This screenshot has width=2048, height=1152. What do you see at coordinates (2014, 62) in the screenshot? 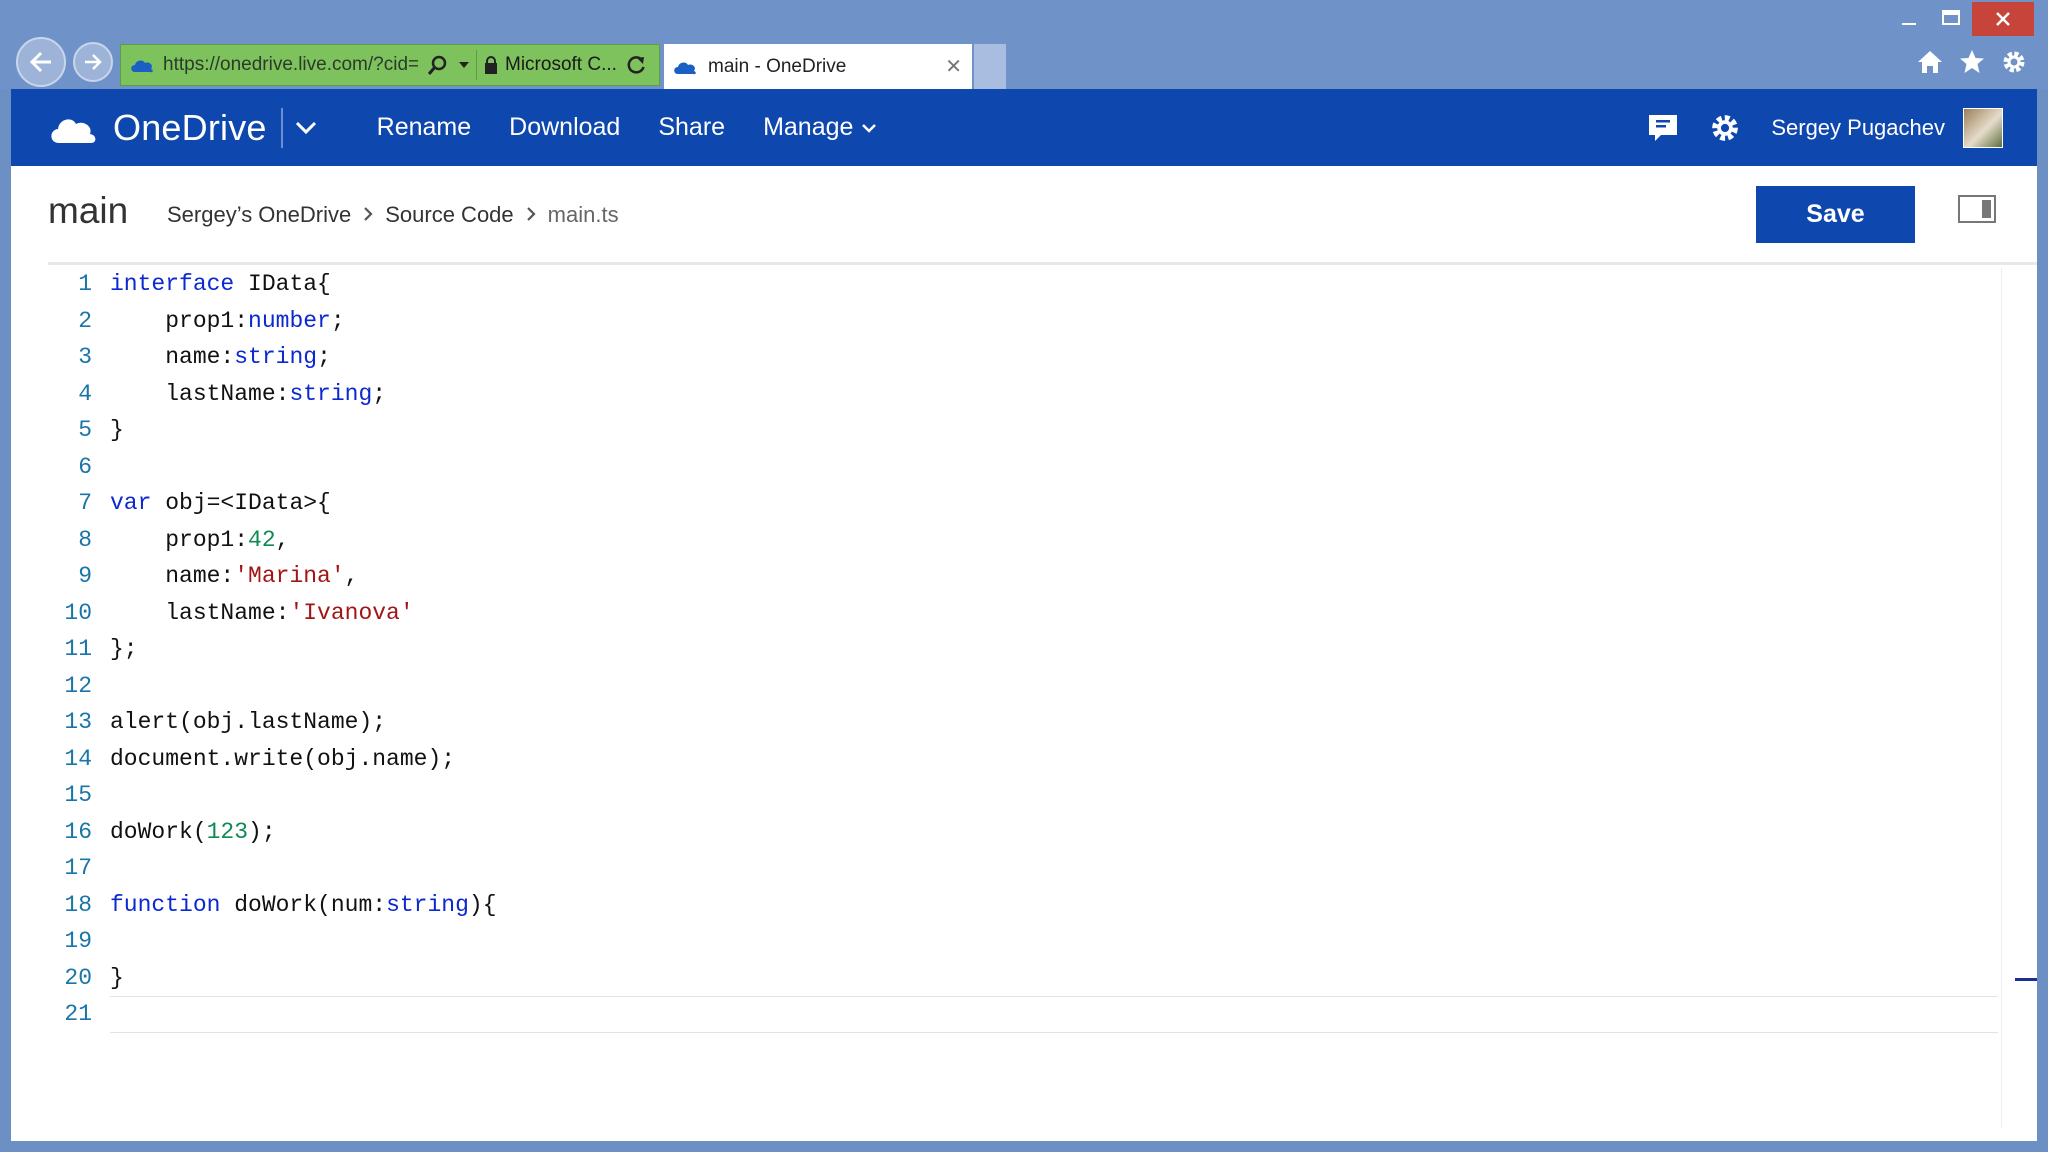
I see `gear-icon` at bounding box center [2014, 62].